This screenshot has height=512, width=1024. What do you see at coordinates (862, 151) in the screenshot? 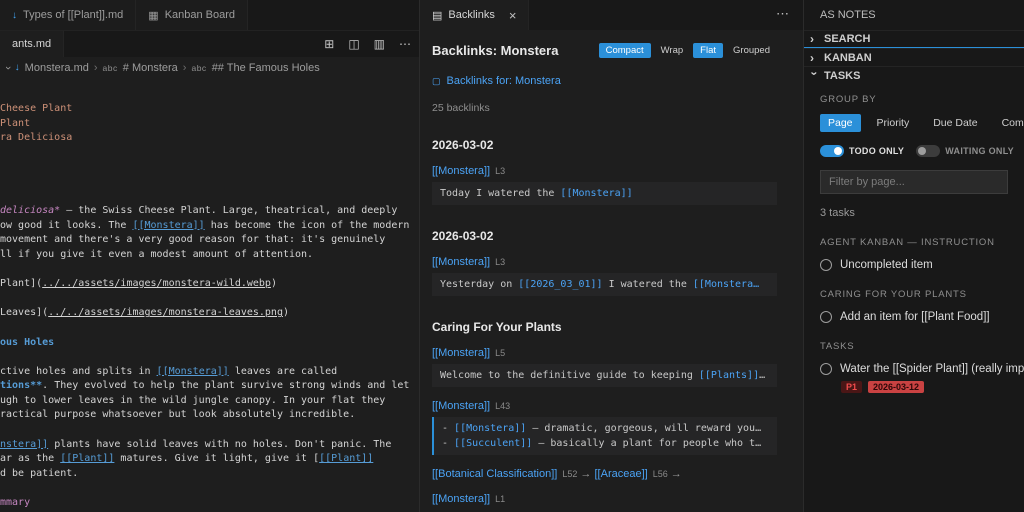
I see `toggle-todo-only: TODO ONLY` at bounding box center [862, 151].